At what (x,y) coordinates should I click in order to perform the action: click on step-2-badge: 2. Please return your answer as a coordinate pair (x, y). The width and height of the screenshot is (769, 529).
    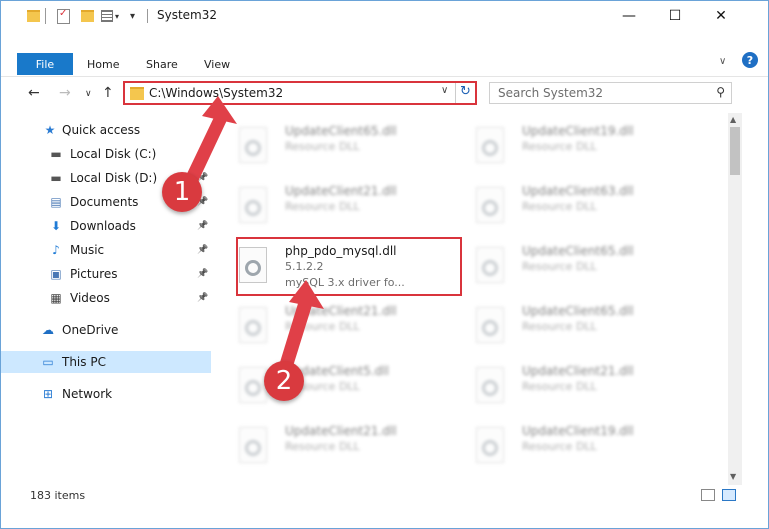
    Looking at the image, I should click on (284, 381).